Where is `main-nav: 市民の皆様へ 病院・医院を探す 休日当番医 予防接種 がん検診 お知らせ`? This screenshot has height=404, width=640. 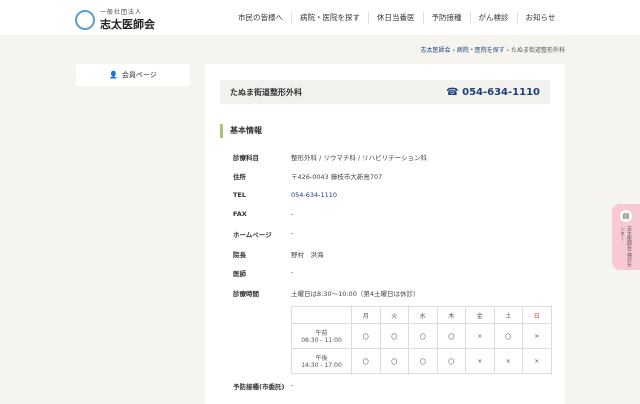 main-nav: 市民の皆様へ 病院・医院を探す 休日当番医 予防接種 がん検診 お知らせ is located at coordinates (396, 17).